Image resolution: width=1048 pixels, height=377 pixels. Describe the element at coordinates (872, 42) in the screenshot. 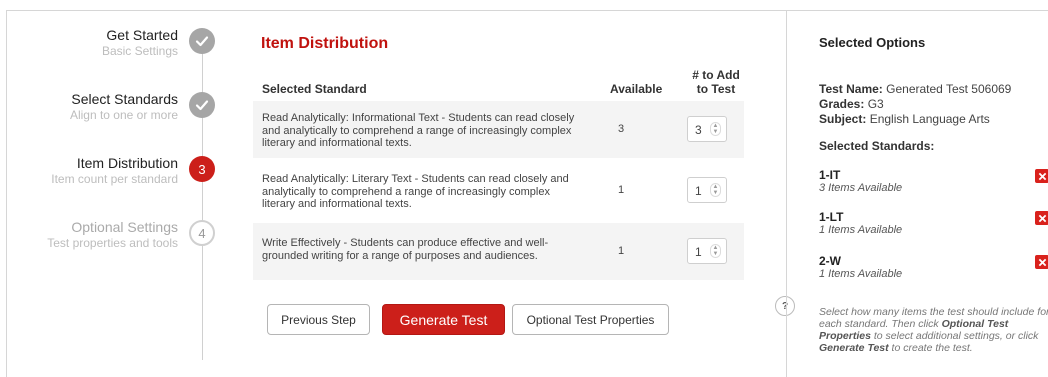

I see `panel-title: Selected Options` at that location.